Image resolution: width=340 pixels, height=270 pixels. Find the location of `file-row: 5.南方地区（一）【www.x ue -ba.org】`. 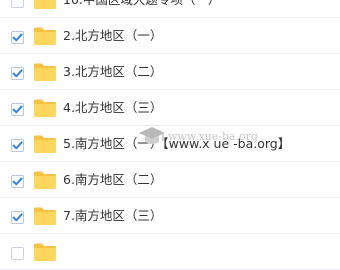

file-row: 5.南方地区（一）【www.x ue -ba.org】 is located at coordinates (170, 144).